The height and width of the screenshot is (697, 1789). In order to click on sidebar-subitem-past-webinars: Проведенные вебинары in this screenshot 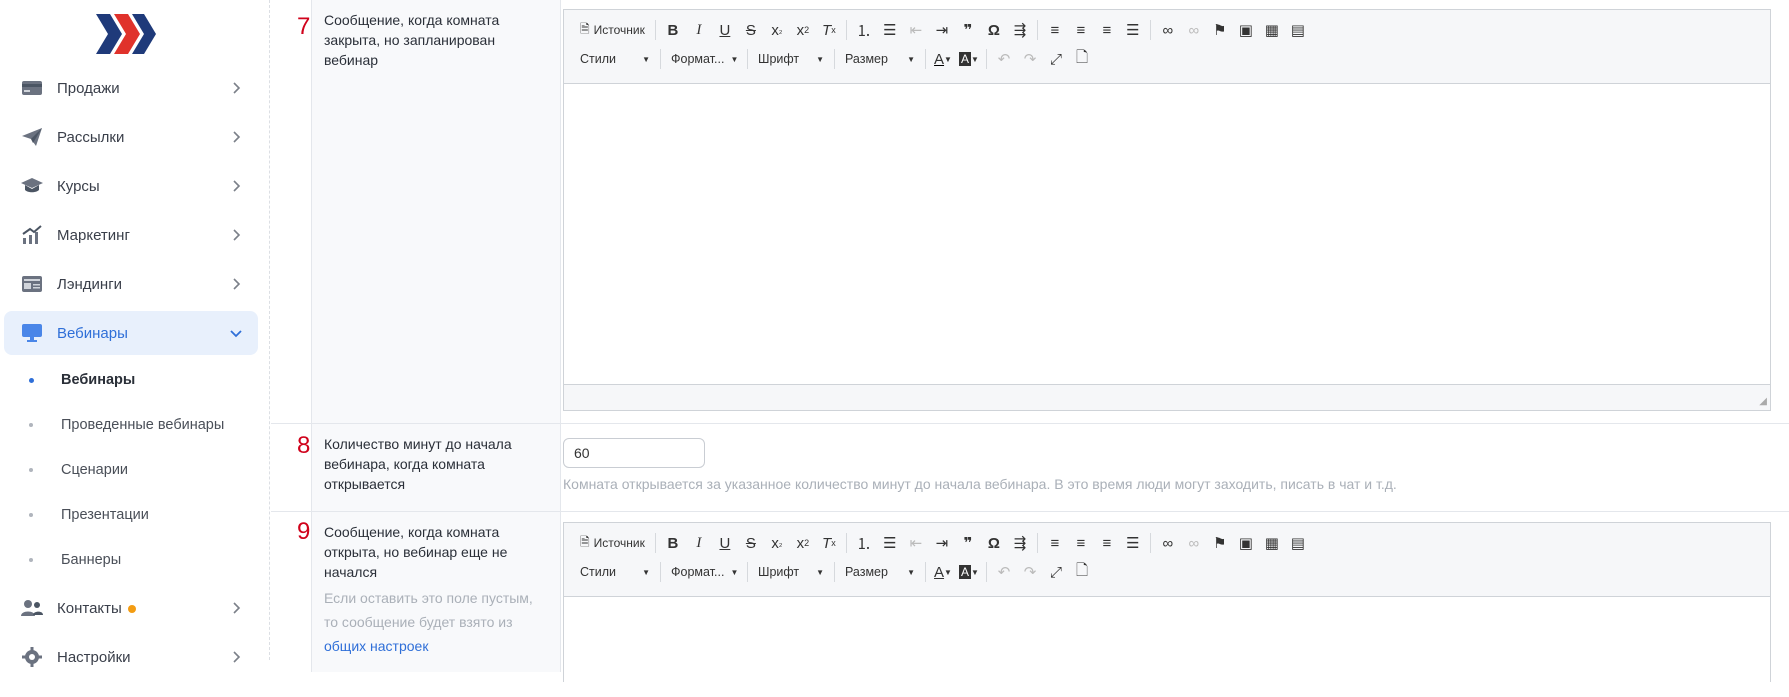, I will do `click(129, 425)`.